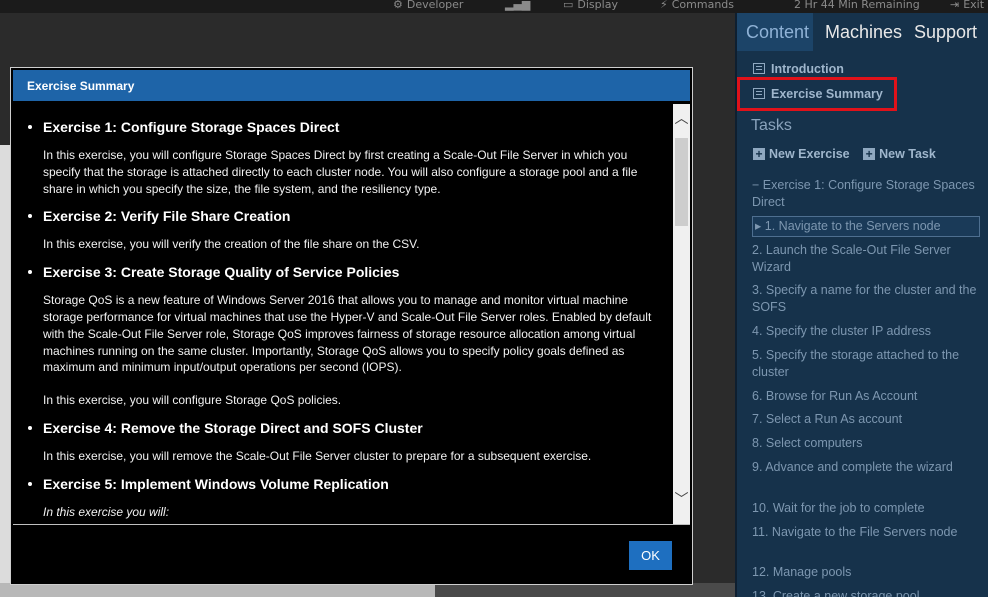  What do you see at coordinates (697, 5) in the screenshot?
I see `commands-menu: ⚡ Commands` at bounding box center [697, 5].